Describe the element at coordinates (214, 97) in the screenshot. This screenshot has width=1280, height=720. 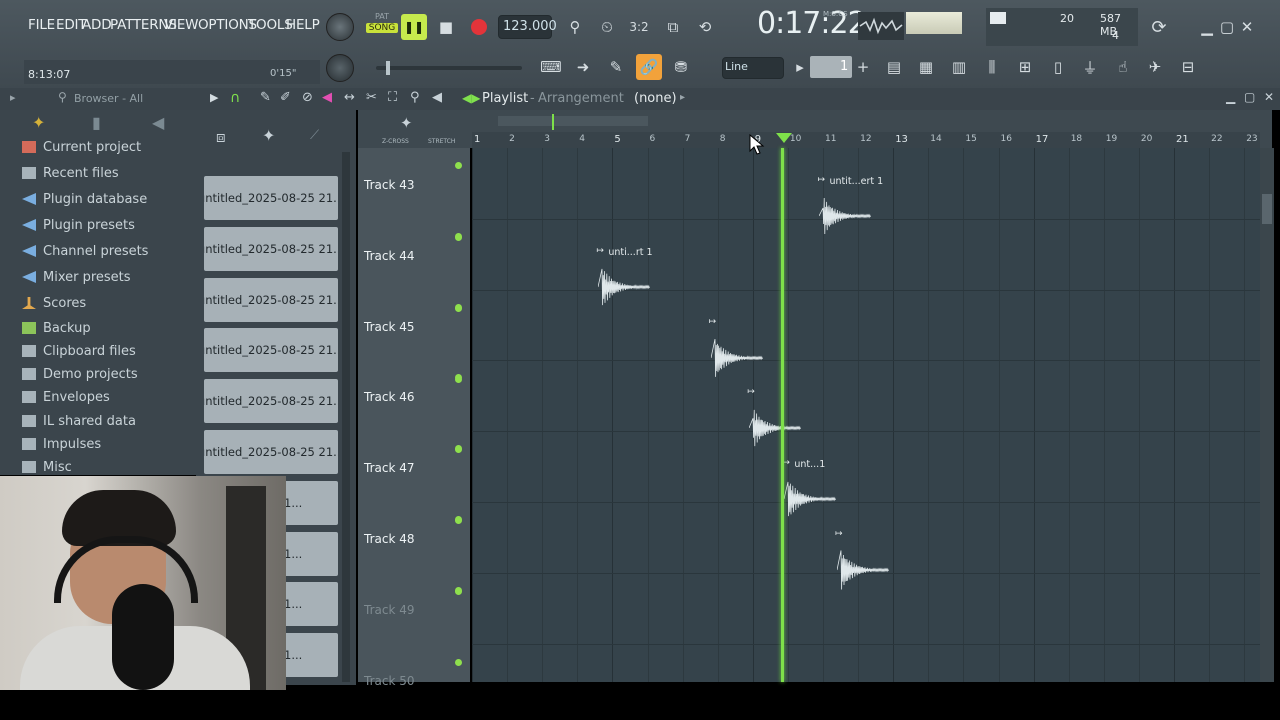
I see `play-arrow-icon: ▶` at that location.